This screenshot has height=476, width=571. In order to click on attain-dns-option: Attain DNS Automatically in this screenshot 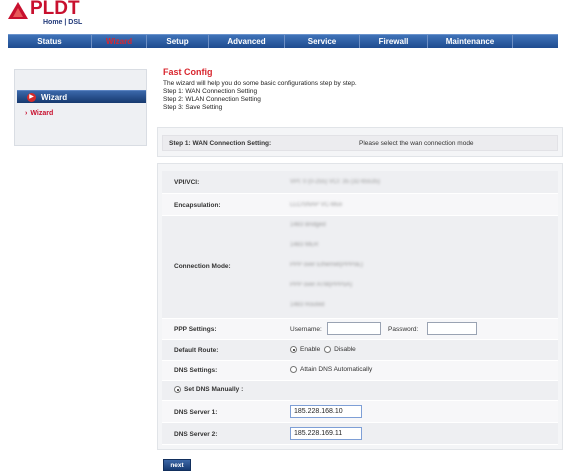, I will do `click(331, 369)`.